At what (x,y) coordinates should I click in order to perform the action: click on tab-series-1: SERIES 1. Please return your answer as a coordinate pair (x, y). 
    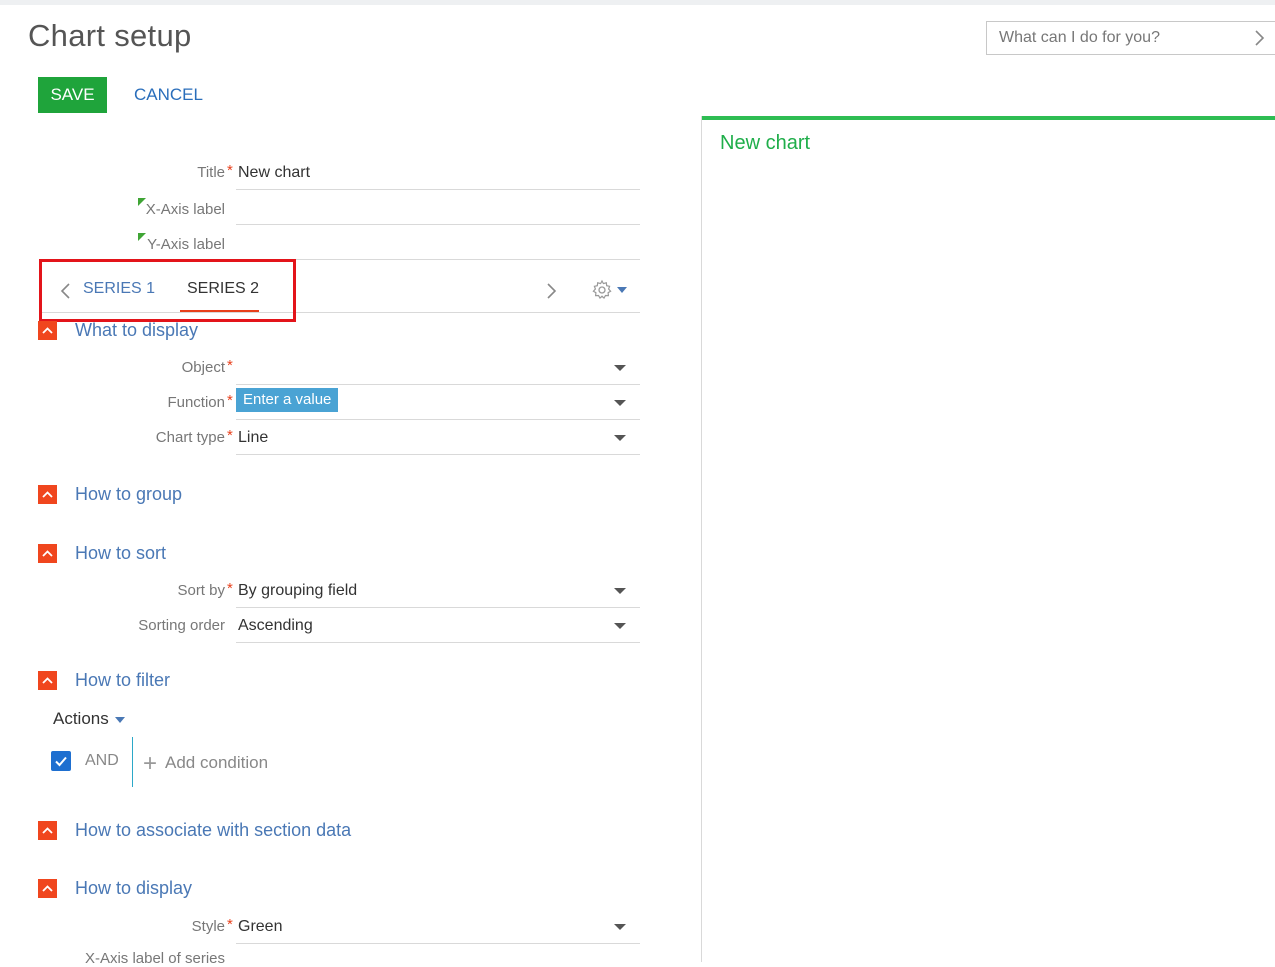
    Looking at the image, I should click on (119, 289).